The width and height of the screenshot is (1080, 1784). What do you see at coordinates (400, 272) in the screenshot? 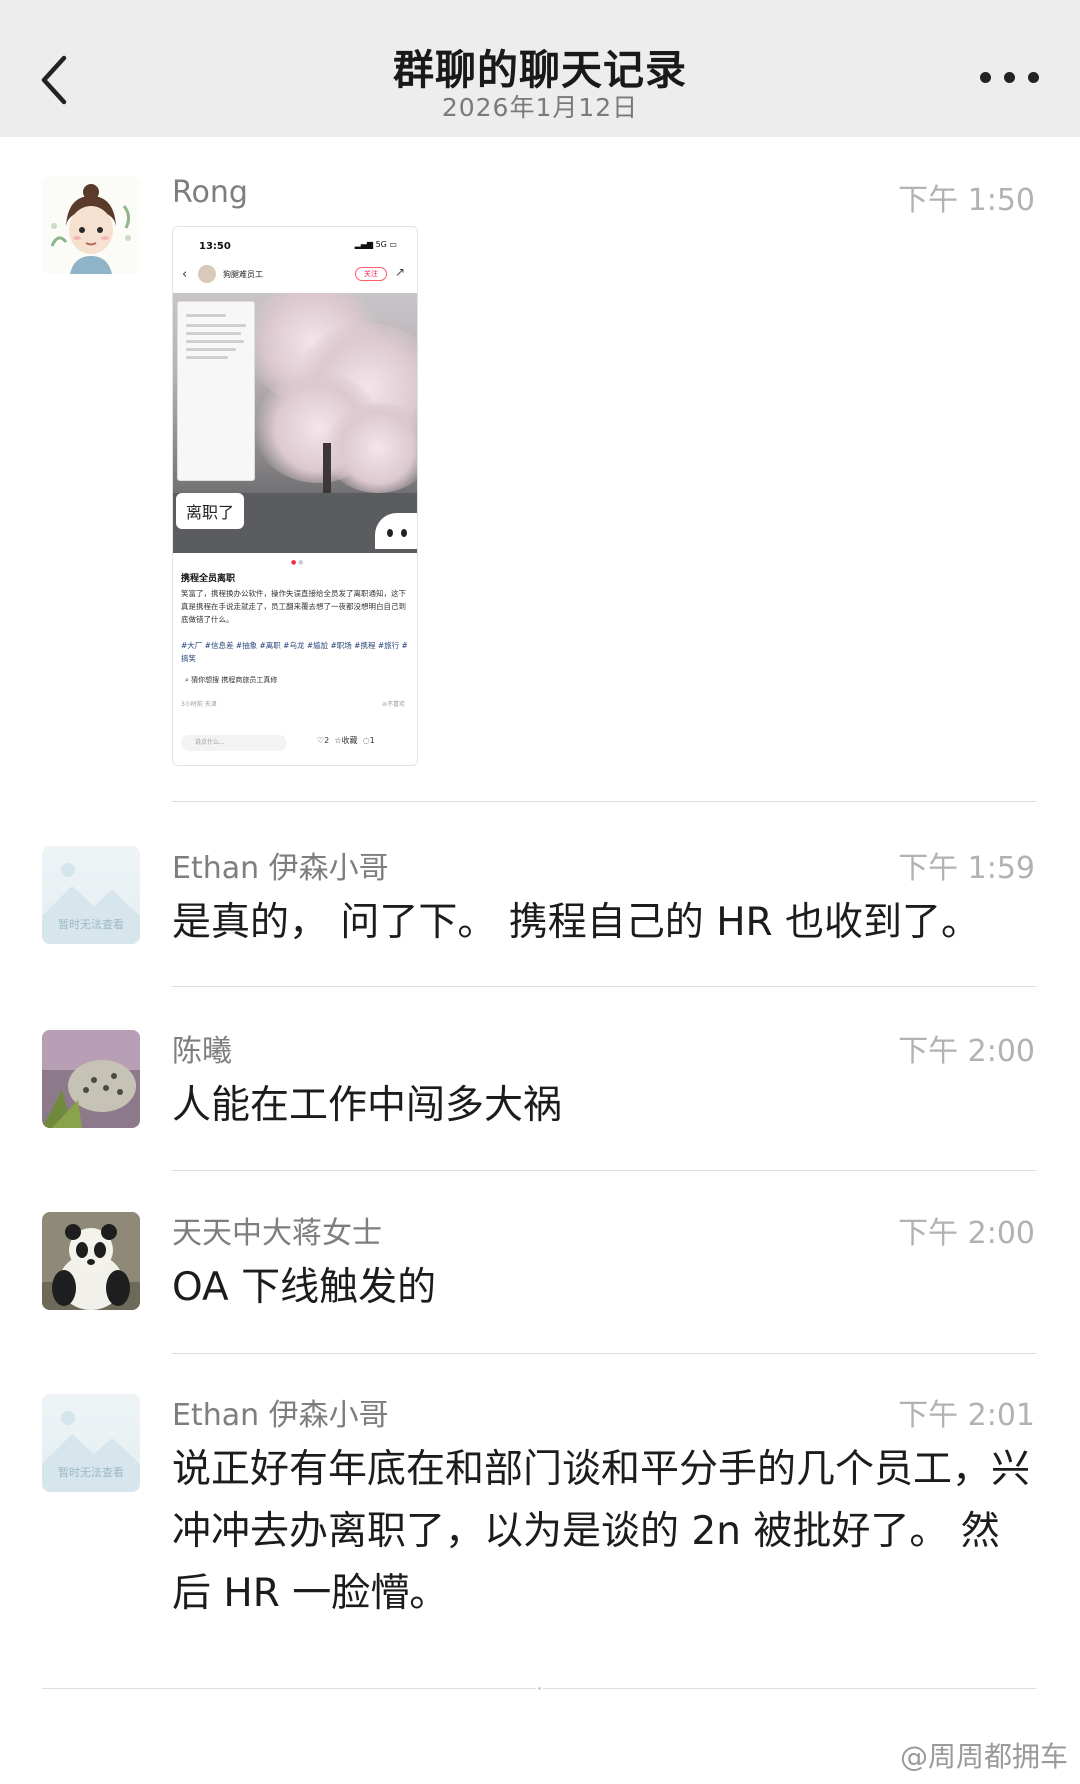
I see `share-icon: ↗` at bounding box center [400, 272].